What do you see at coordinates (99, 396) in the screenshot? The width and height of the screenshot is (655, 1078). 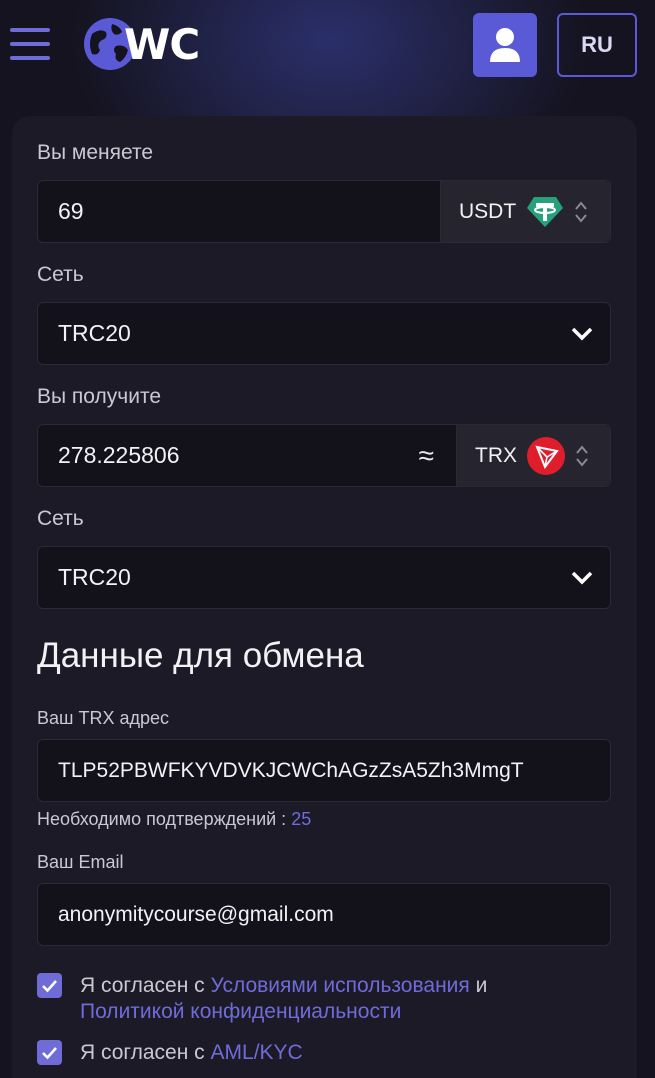 I see `receive-label: Вы получите` at bounding box center [99, 396].